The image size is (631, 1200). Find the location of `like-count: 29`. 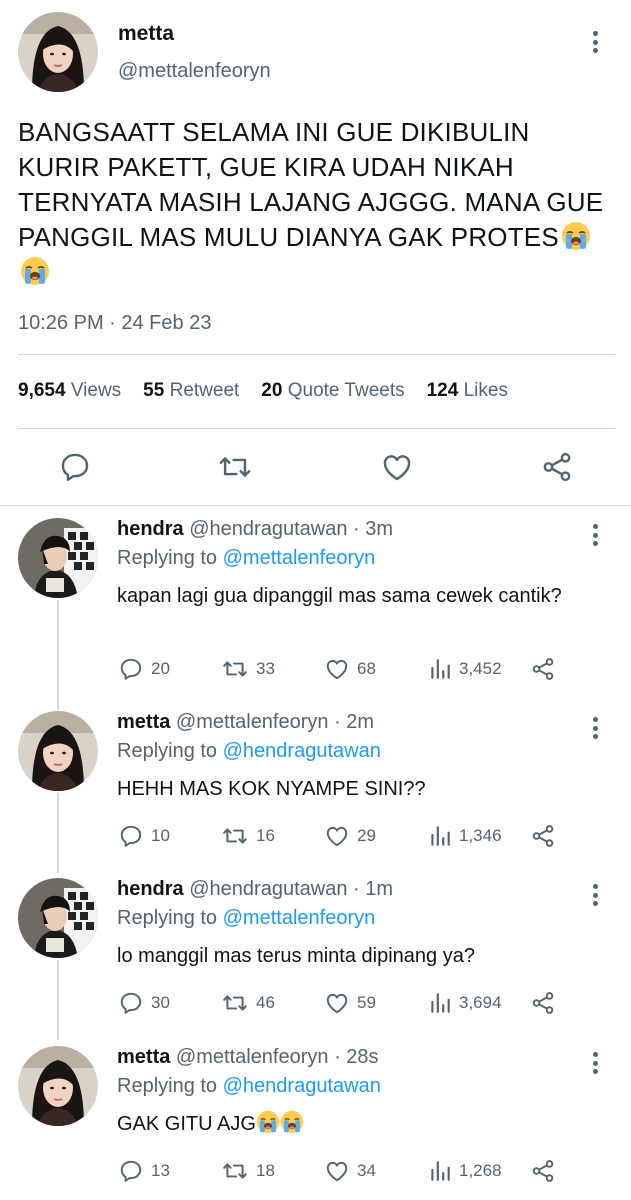

like-count: 29 is located at coordinates (366, 835).